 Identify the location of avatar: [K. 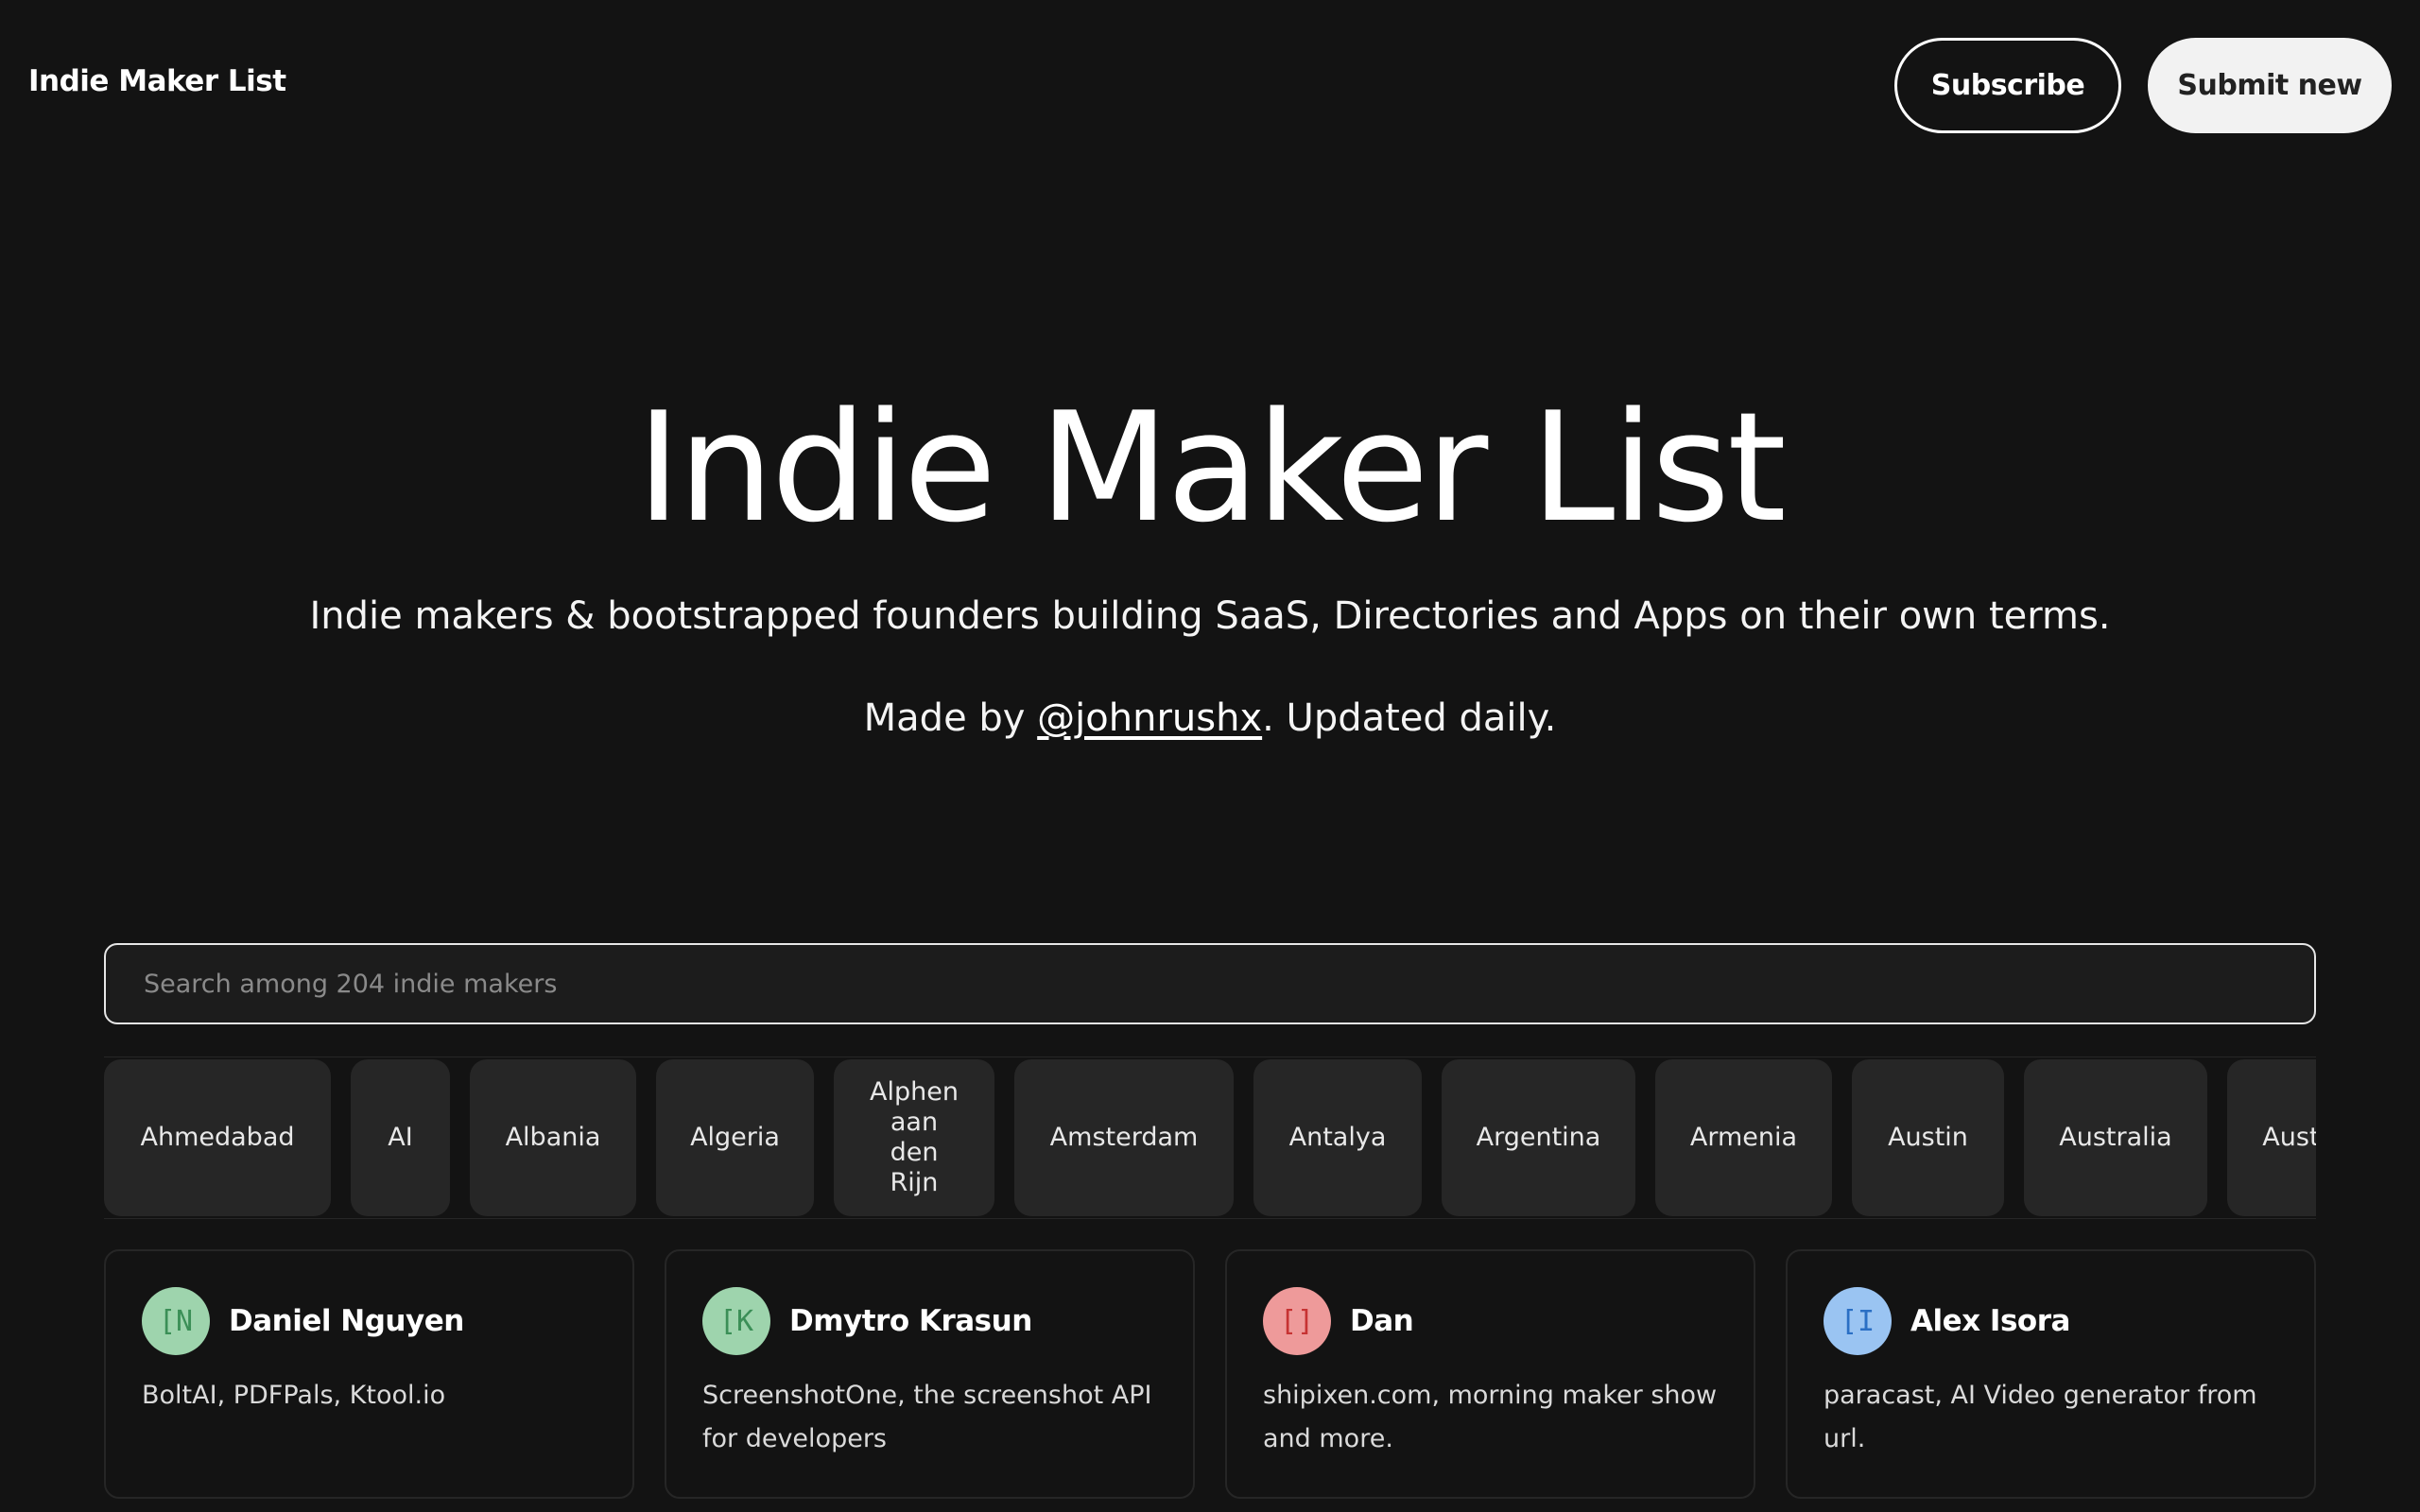
(736, 1321).